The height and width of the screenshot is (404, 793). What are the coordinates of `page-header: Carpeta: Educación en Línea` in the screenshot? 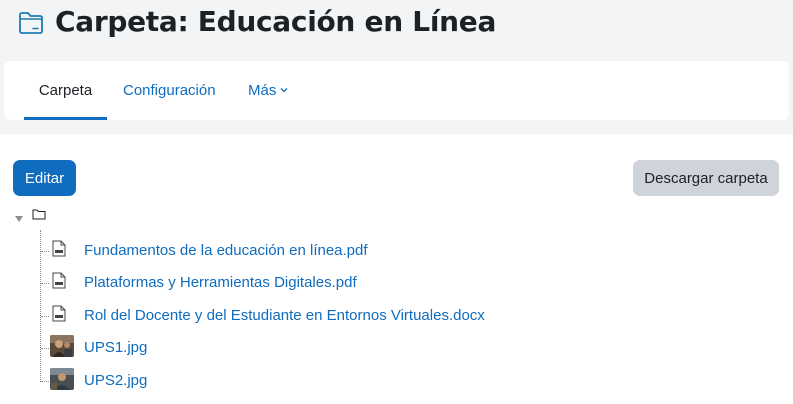 It's located at (396, 25).